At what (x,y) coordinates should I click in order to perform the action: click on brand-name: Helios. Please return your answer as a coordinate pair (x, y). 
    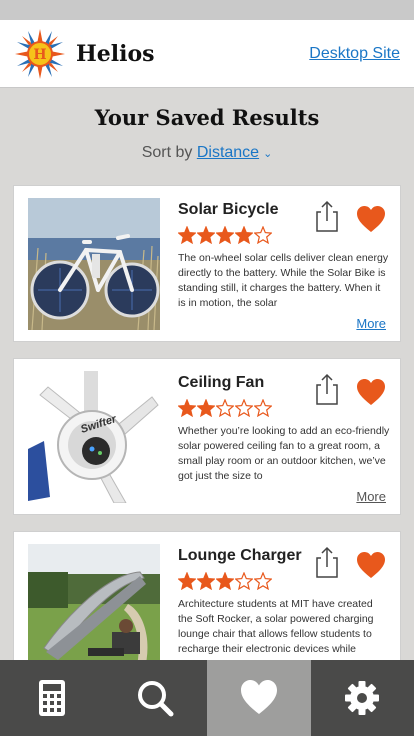
    Looking at the image, I should click on (115, 53).